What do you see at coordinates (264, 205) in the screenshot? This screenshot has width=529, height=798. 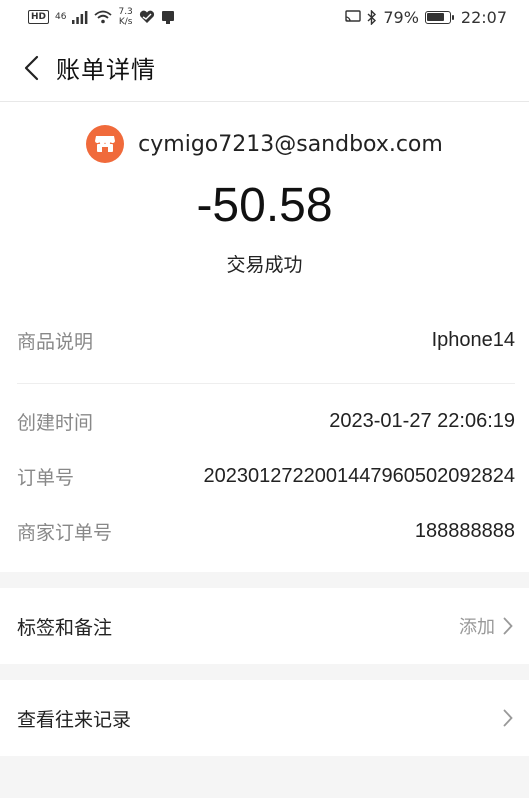 I see `transaction-amount: -50.58` at bounding box center [264, 205].